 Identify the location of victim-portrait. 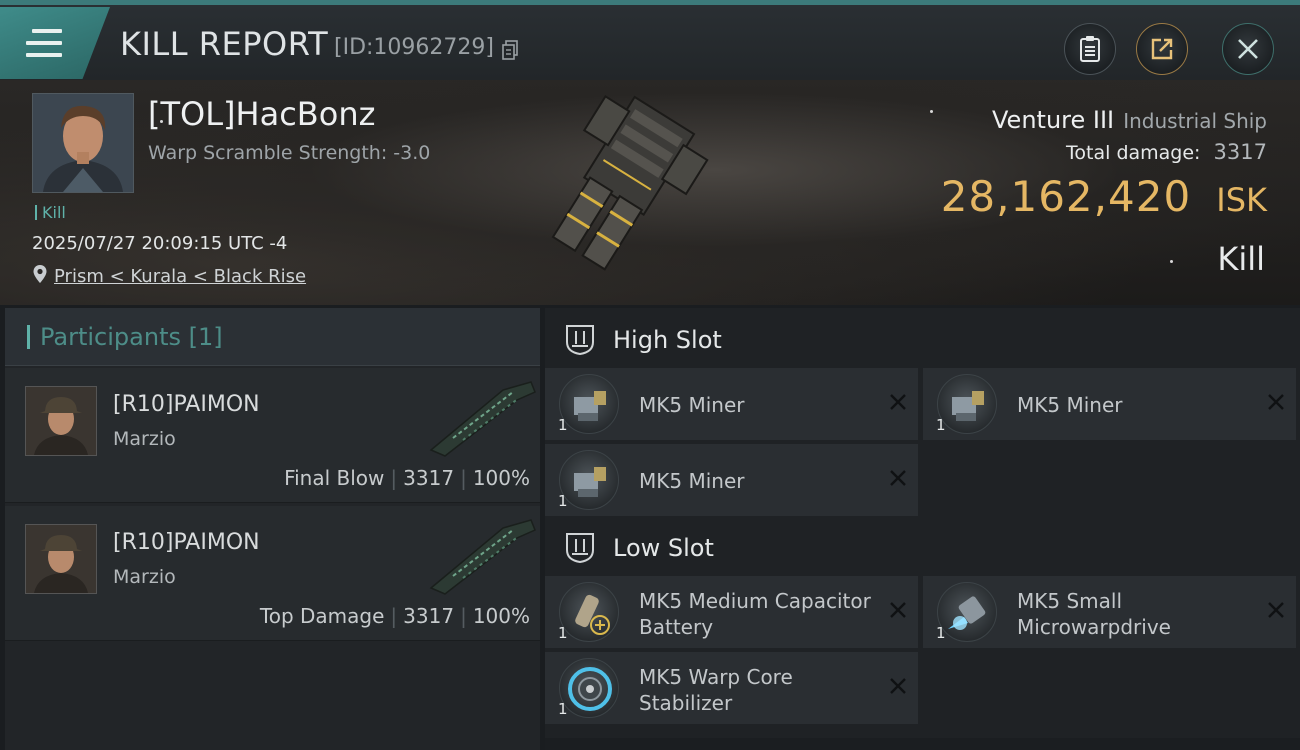
(83, 143).